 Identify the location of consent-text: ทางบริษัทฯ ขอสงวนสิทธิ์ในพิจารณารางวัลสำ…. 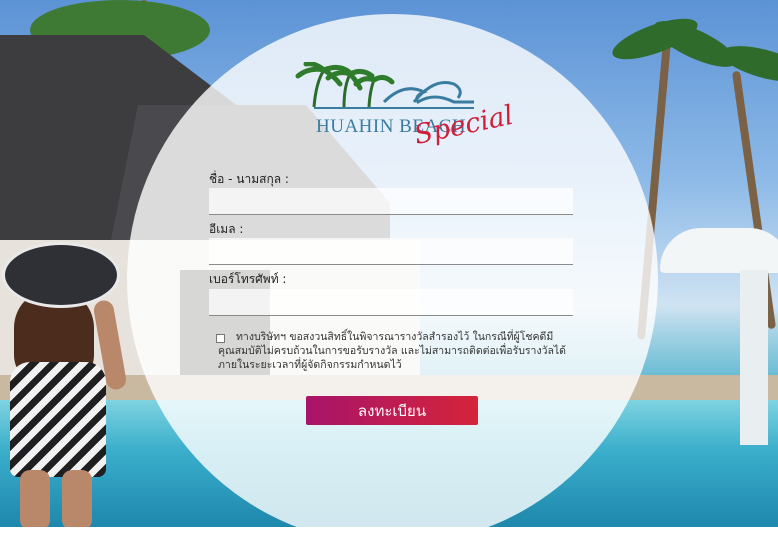
(392, 351).